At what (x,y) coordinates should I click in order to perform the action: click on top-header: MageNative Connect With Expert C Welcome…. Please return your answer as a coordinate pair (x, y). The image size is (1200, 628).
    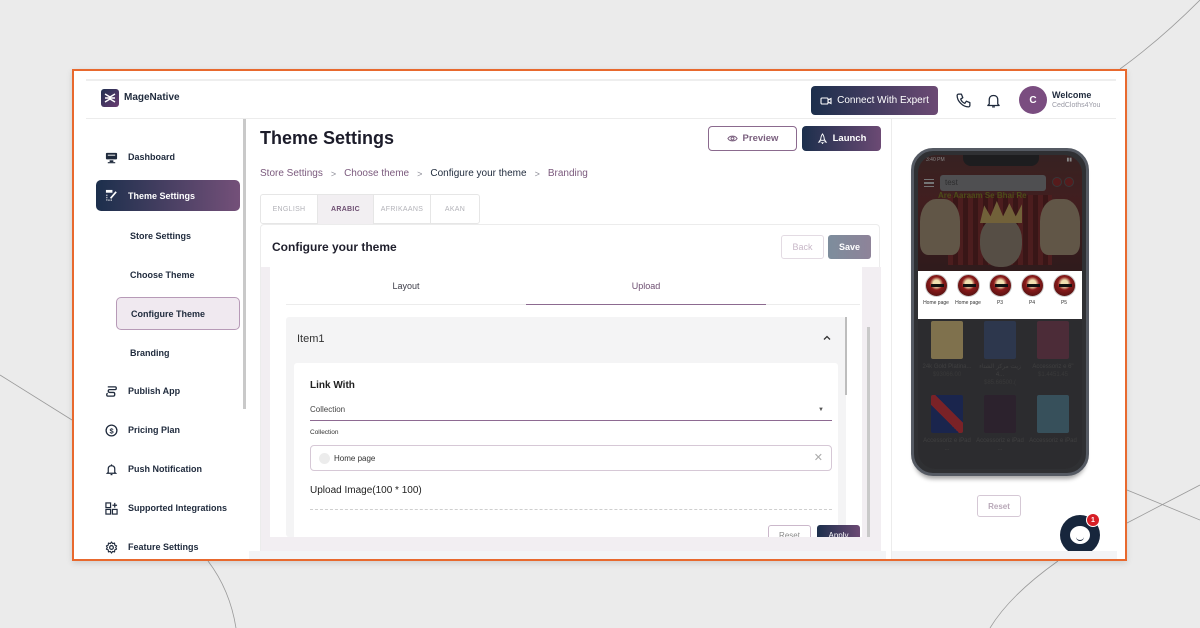
    Looking at the image, I should click on (601, 100).